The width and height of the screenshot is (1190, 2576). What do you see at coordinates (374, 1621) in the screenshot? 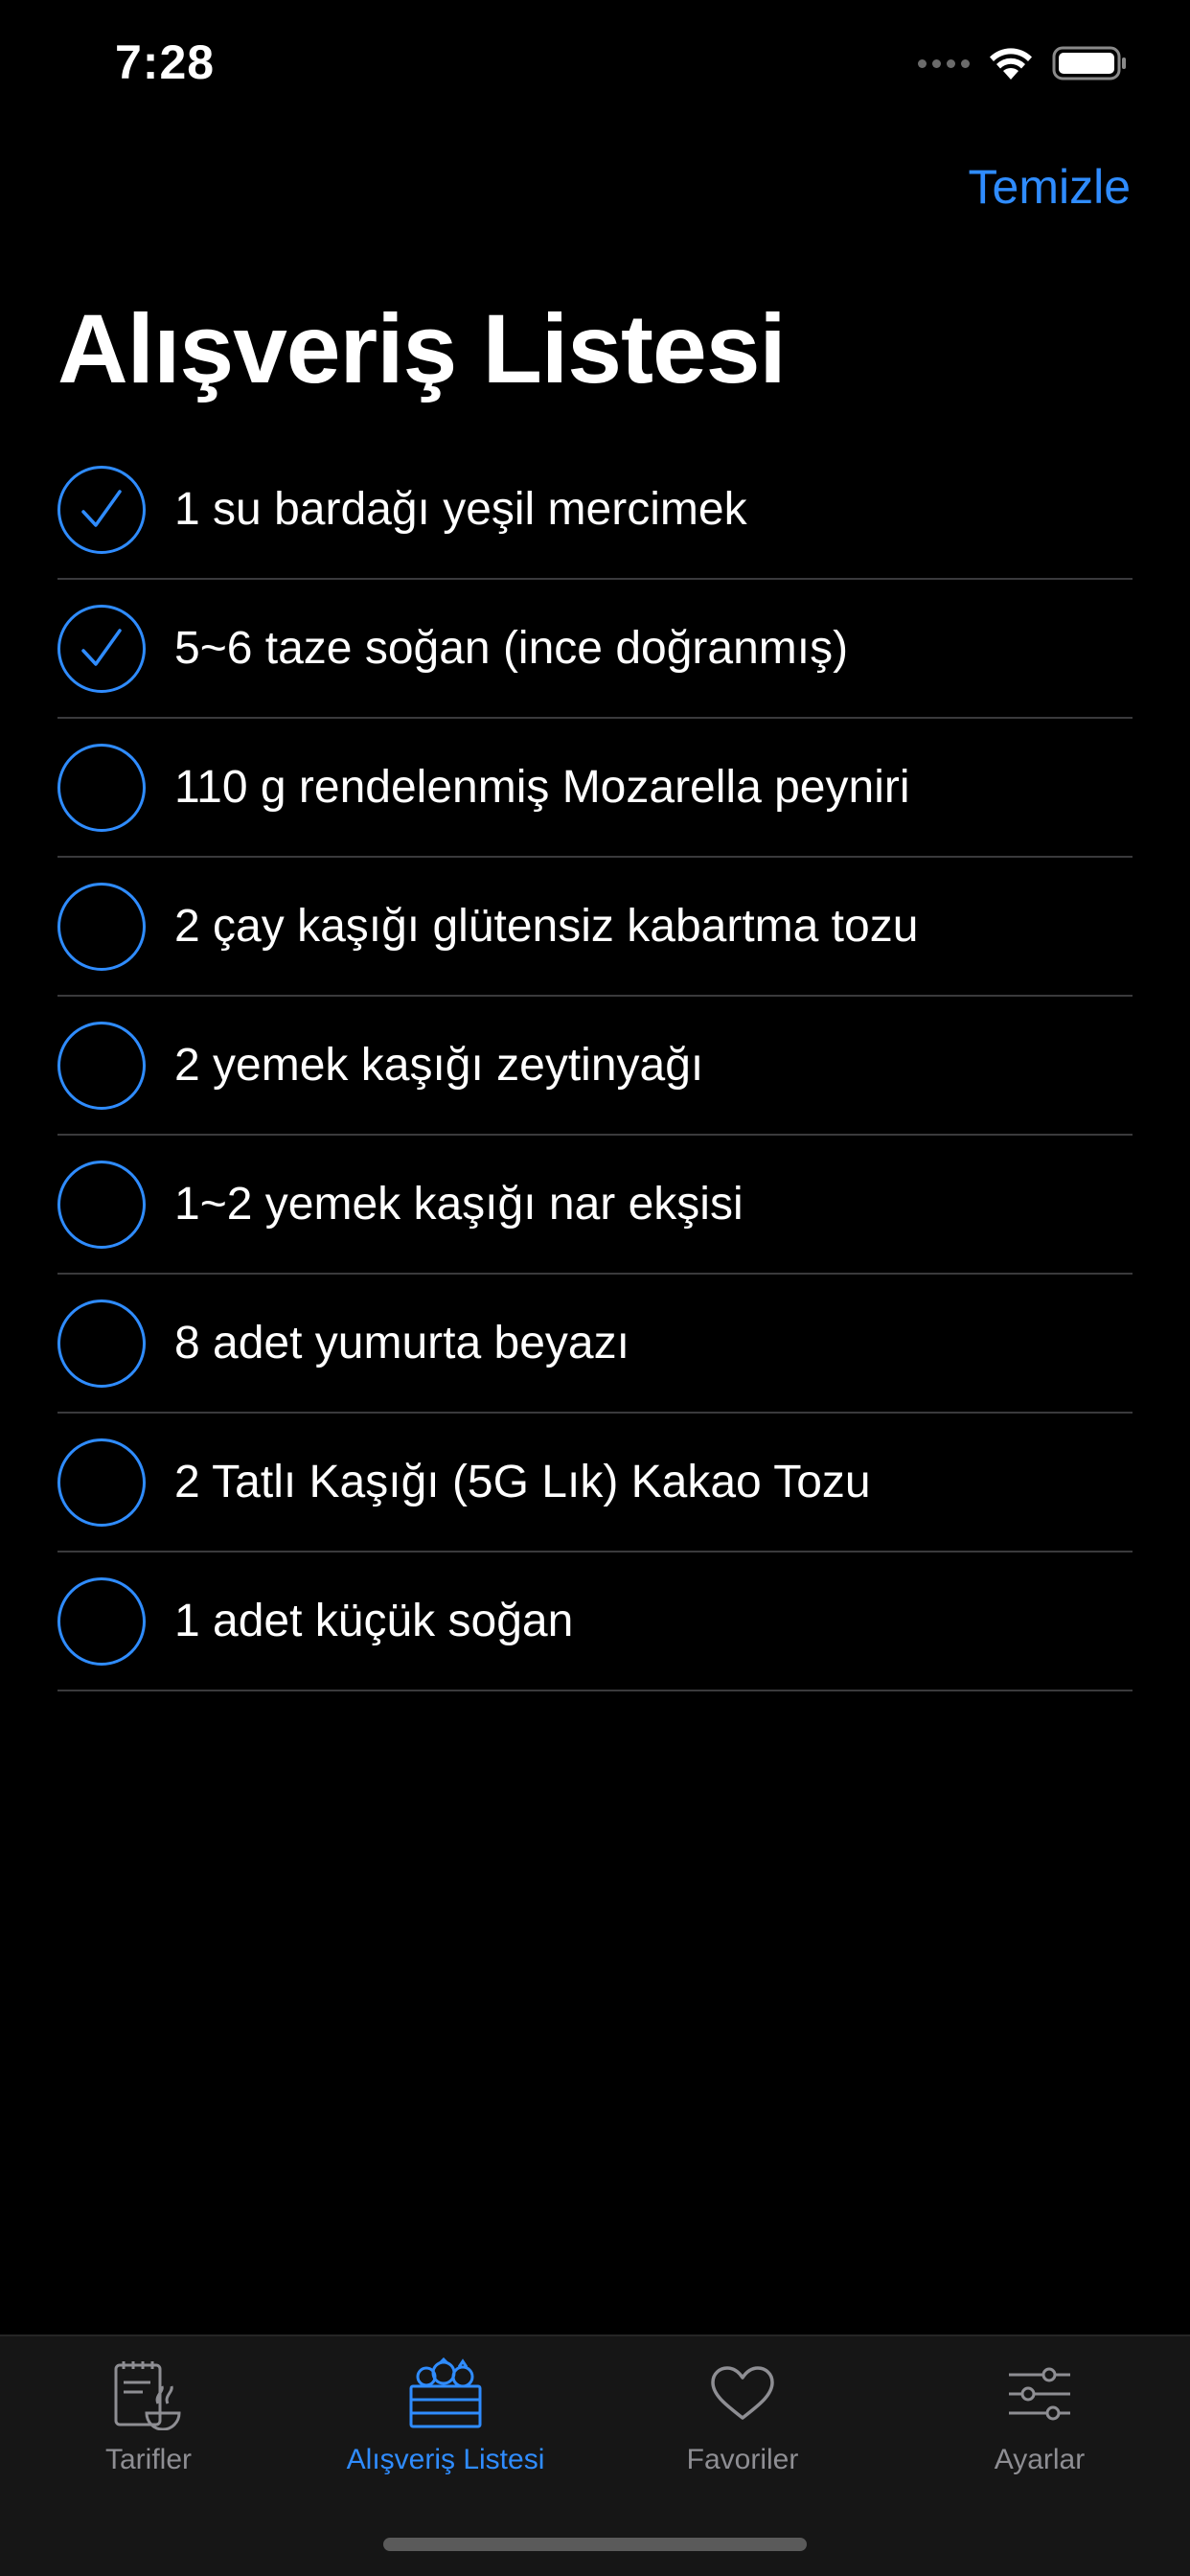
I see `item-label: 1 adet küçük soğan` at bounding box center [374, 1621].